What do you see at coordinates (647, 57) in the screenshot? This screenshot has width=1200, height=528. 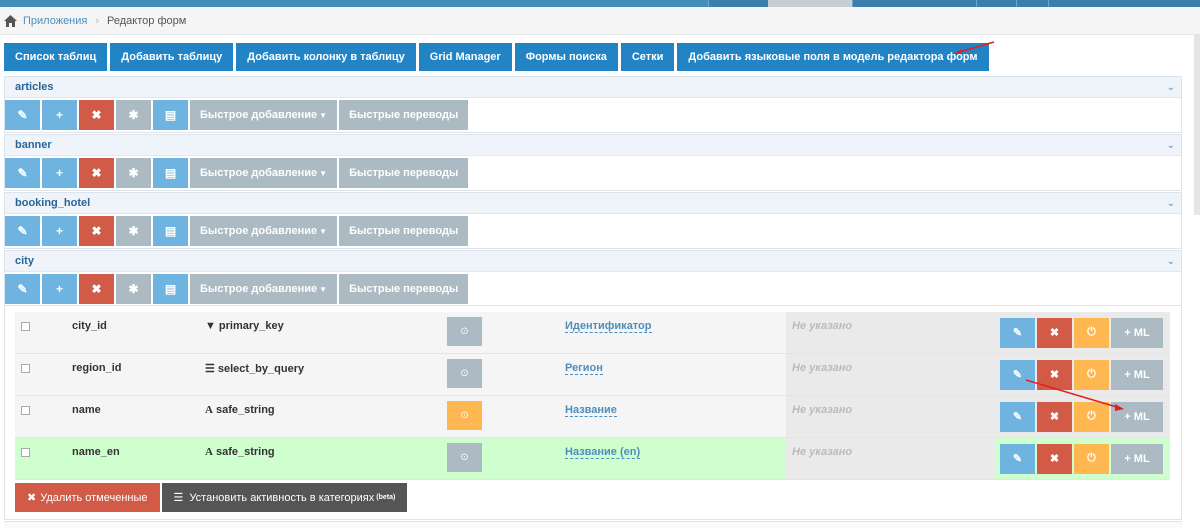 I see `tab-grids: Сетки` at bounding box center [647, 57].